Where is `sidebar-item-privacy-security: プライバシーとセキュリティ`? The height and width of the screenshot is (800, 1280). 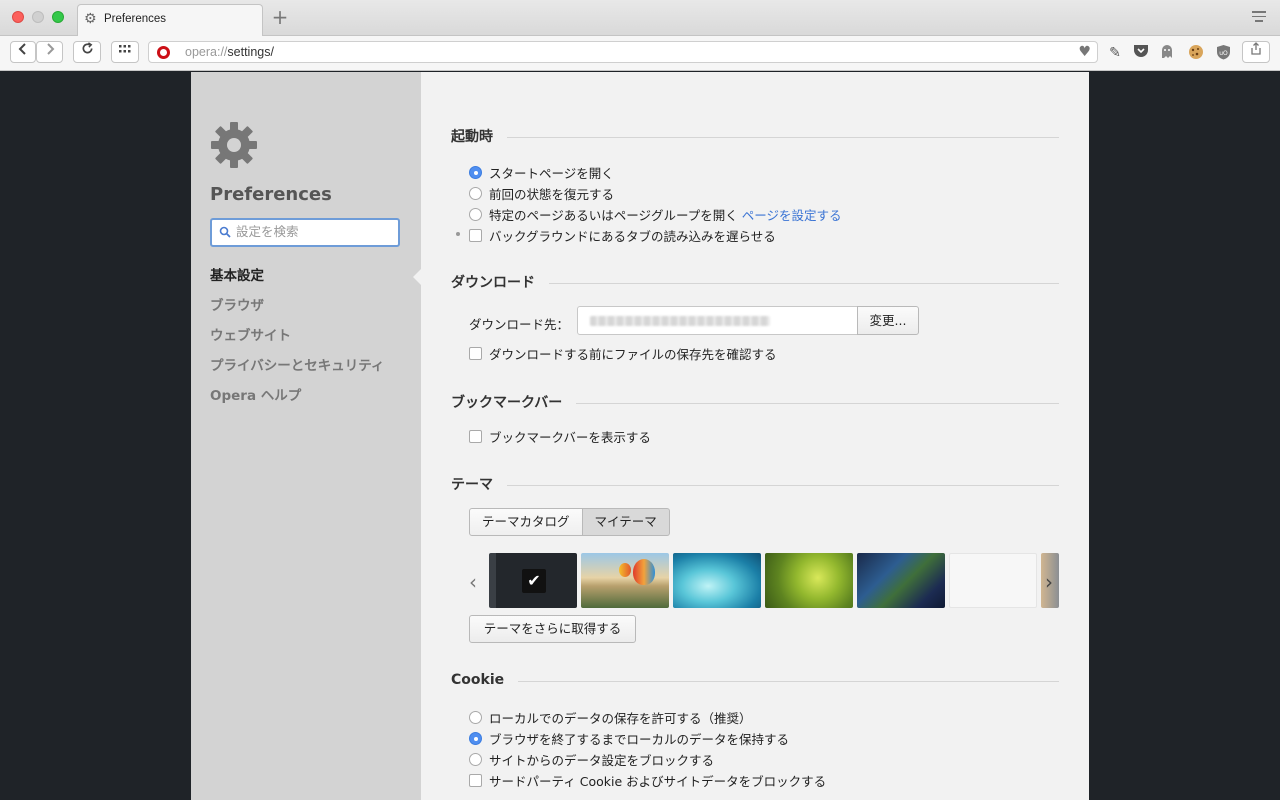
sidebar-item-privacy-security: プライバシーとセキュリティ is located at coordinates (297, 371).